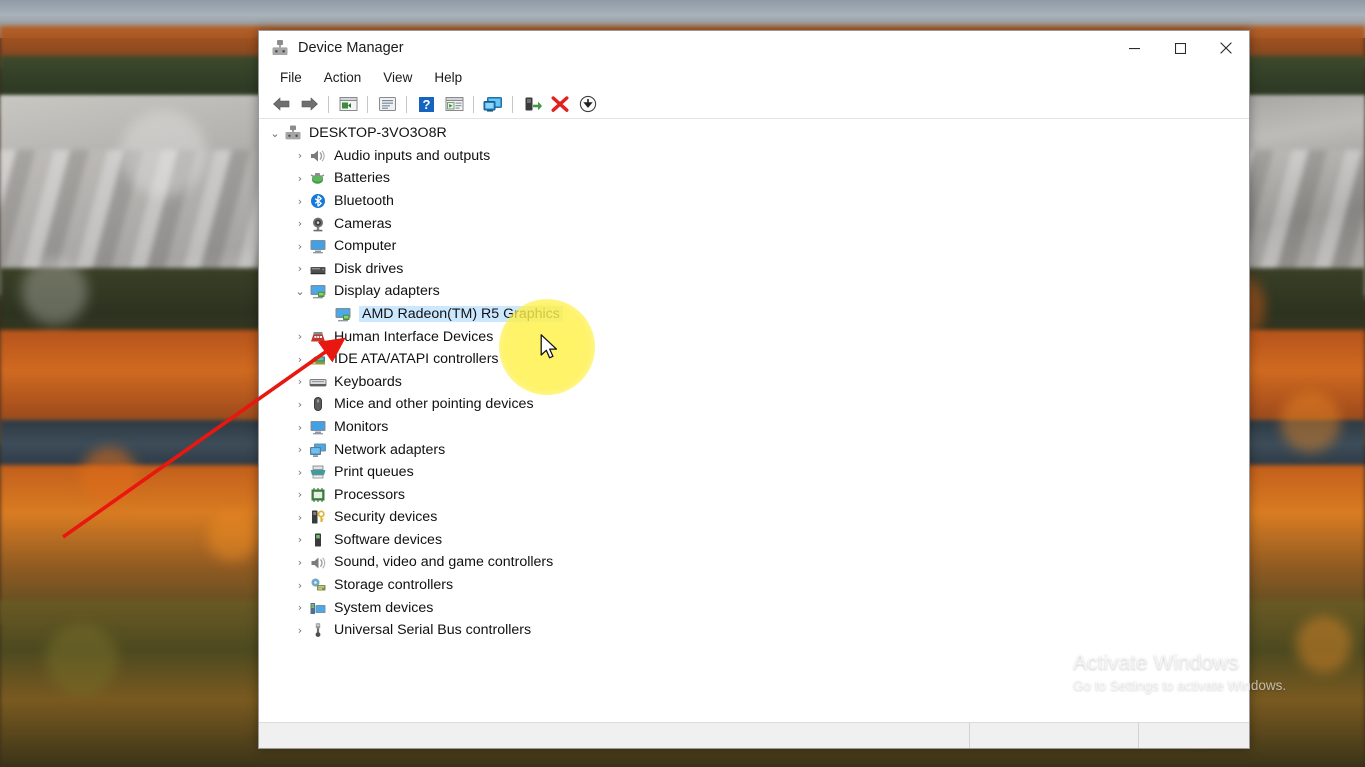 The height and width of the screenshot is (767, 1365). I want to click on maximize-button, so click(1180, 48).